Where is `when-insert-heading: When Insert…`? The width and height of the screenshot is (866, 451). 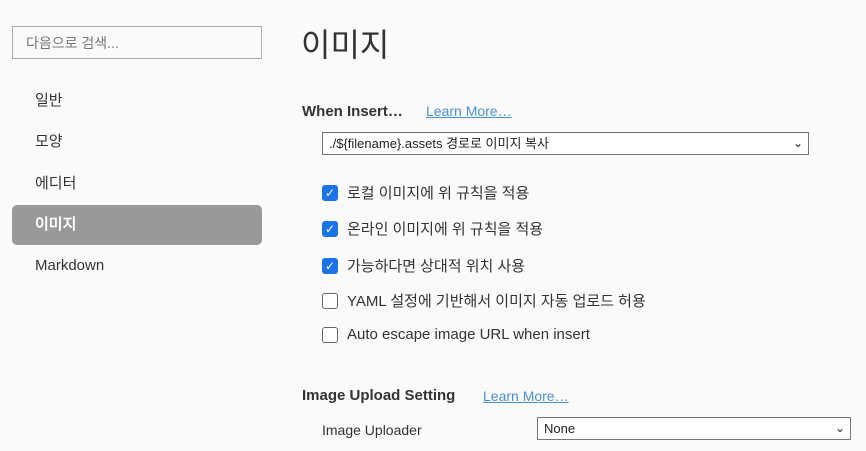
when-insert-heading: When Insert… is located at coordinates (352, 111).